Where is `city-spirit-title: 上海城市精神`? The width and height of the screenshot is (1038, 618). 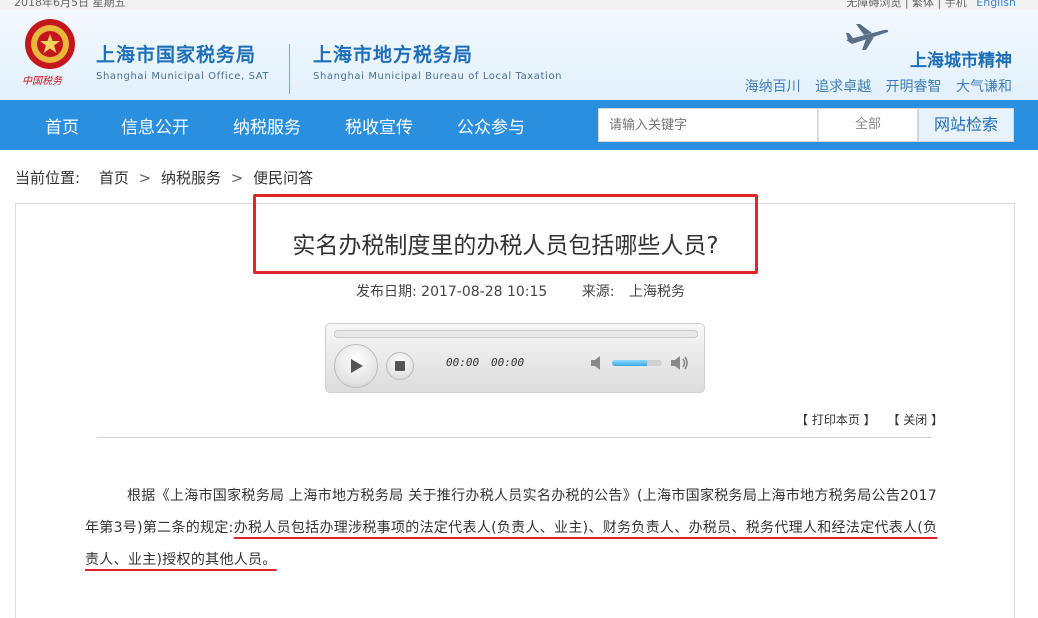
city-spirit-title: 上海城市精神 is located at coordinates (961, 61).